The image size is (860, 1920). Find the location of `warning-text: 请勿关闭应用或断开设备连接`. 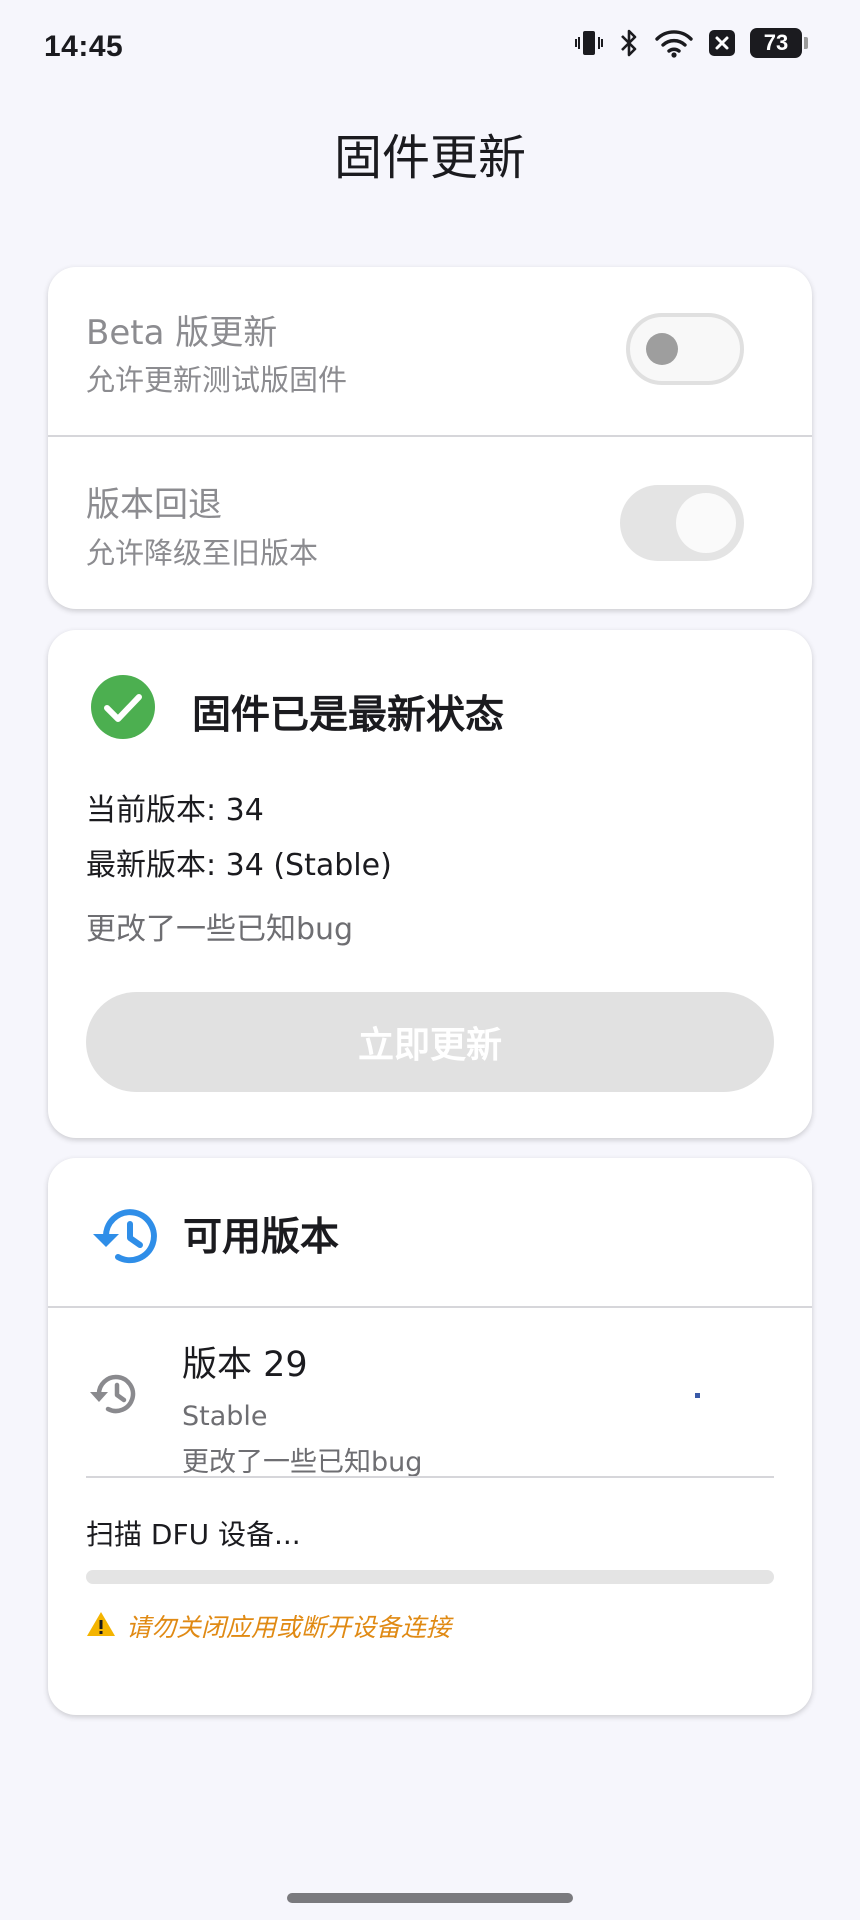

warning-text: 请勿关闭应用或断开设备连接 is located at coordinates (289, 1627).